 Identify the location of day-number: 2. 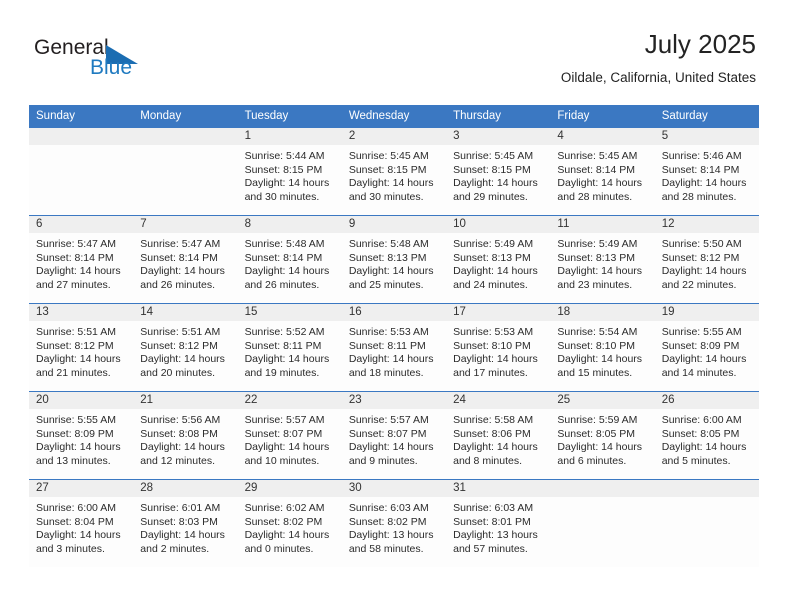
(394, 136).